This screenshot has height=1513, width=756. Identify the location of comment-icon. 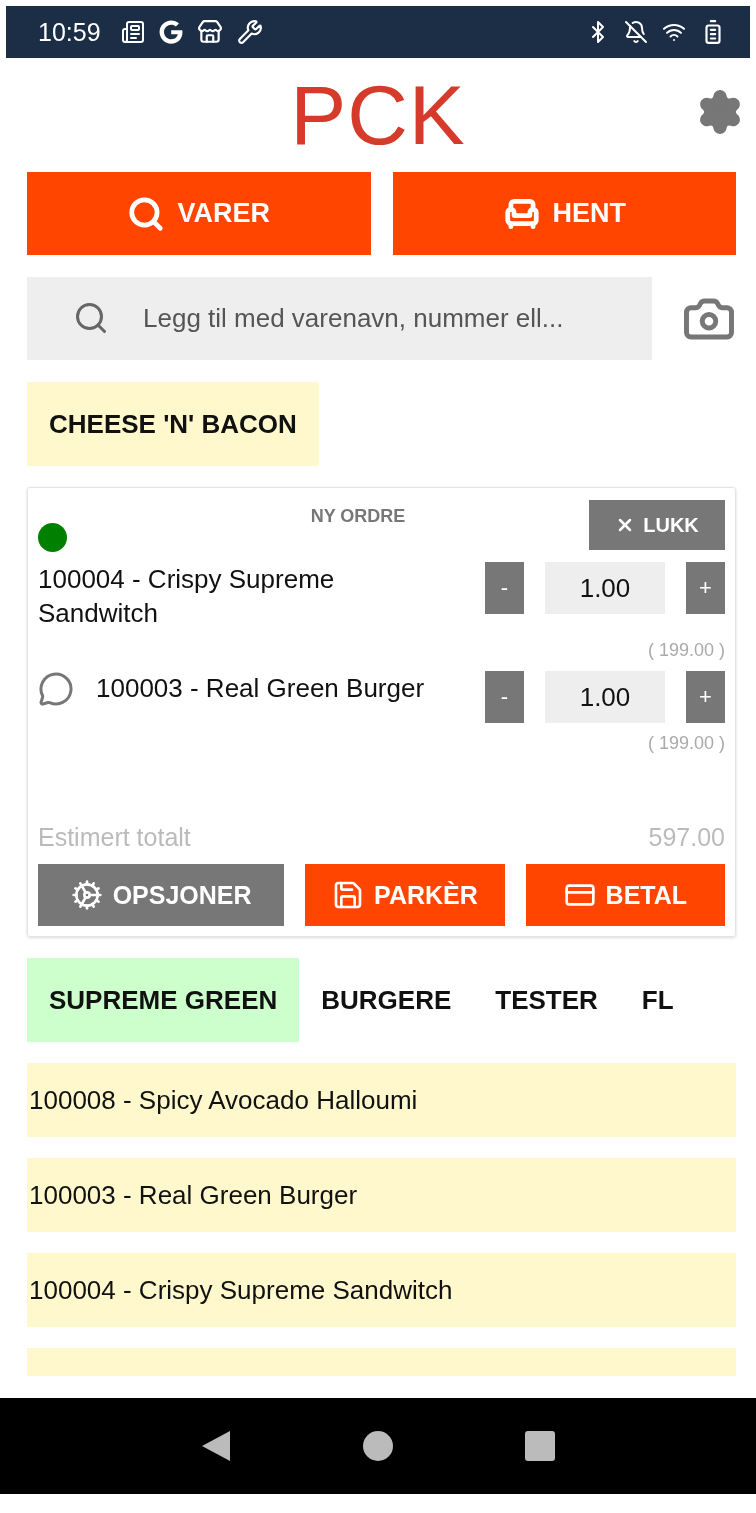
(56, 689).